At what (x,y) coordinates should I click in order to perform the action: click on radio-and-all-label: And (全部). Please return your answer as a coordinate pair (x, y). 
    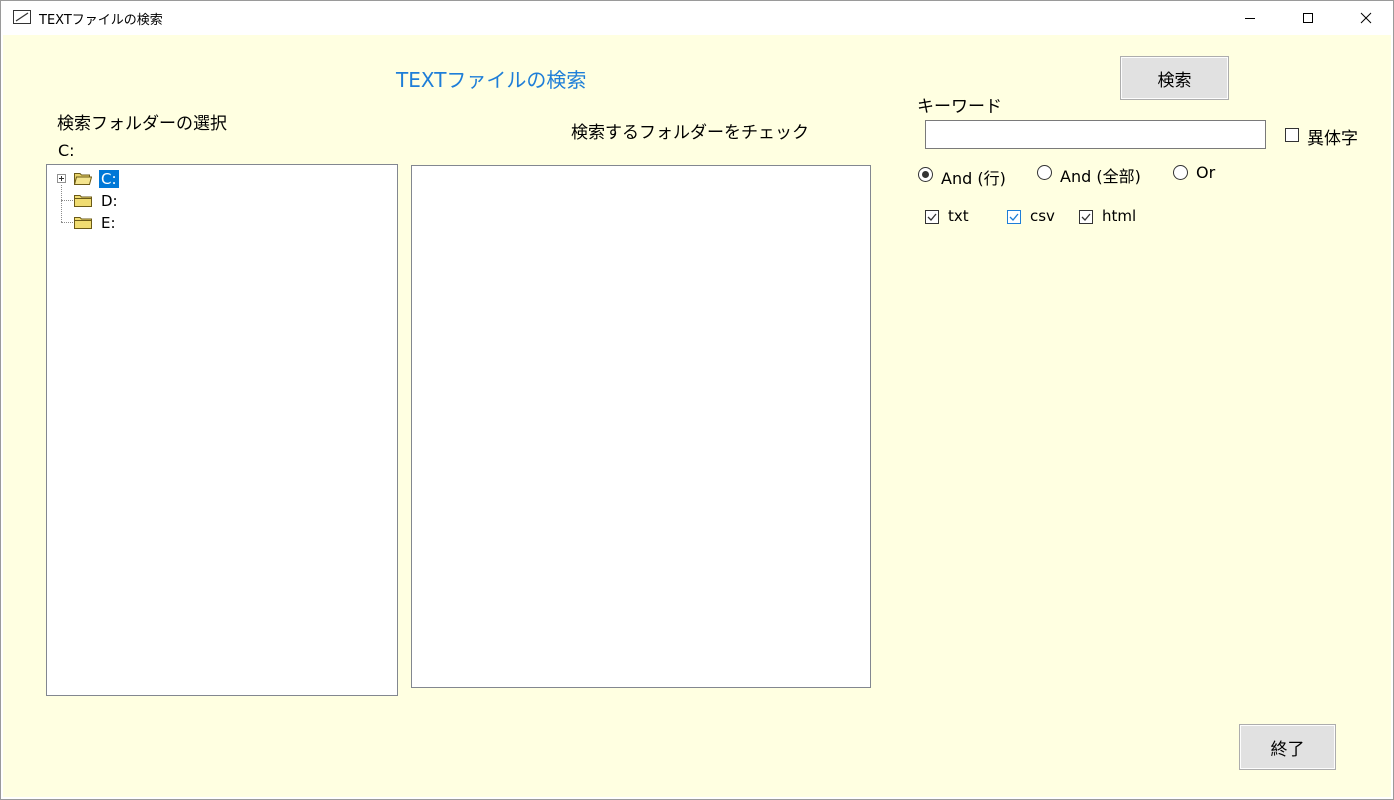
    Looking at the image, I should click on (1100, 176).